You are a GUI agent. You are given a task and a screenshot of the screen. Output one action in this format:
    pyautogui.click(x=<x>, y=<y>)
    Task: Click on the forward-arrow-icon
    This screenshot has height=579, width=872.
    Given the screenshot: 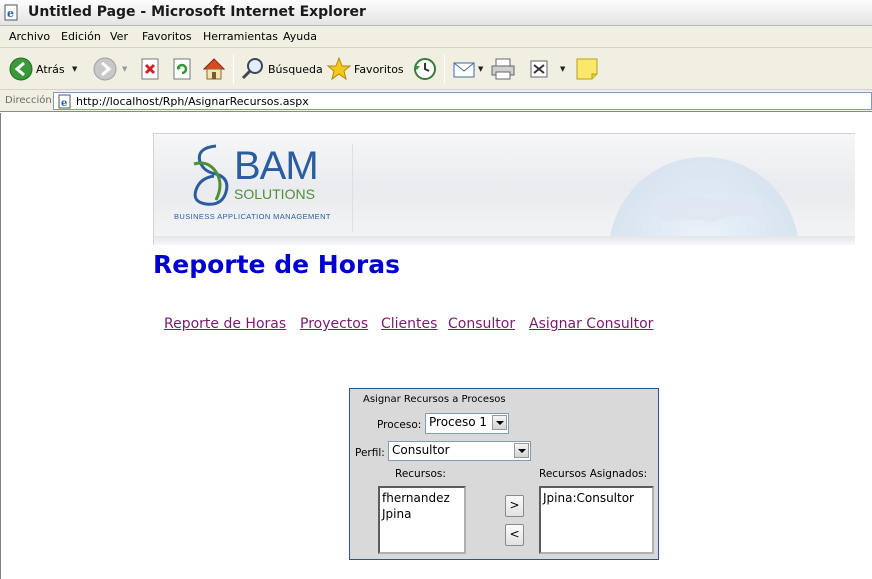 What is the action you would take?
    pyautogui.click(x=105, y=69)
    